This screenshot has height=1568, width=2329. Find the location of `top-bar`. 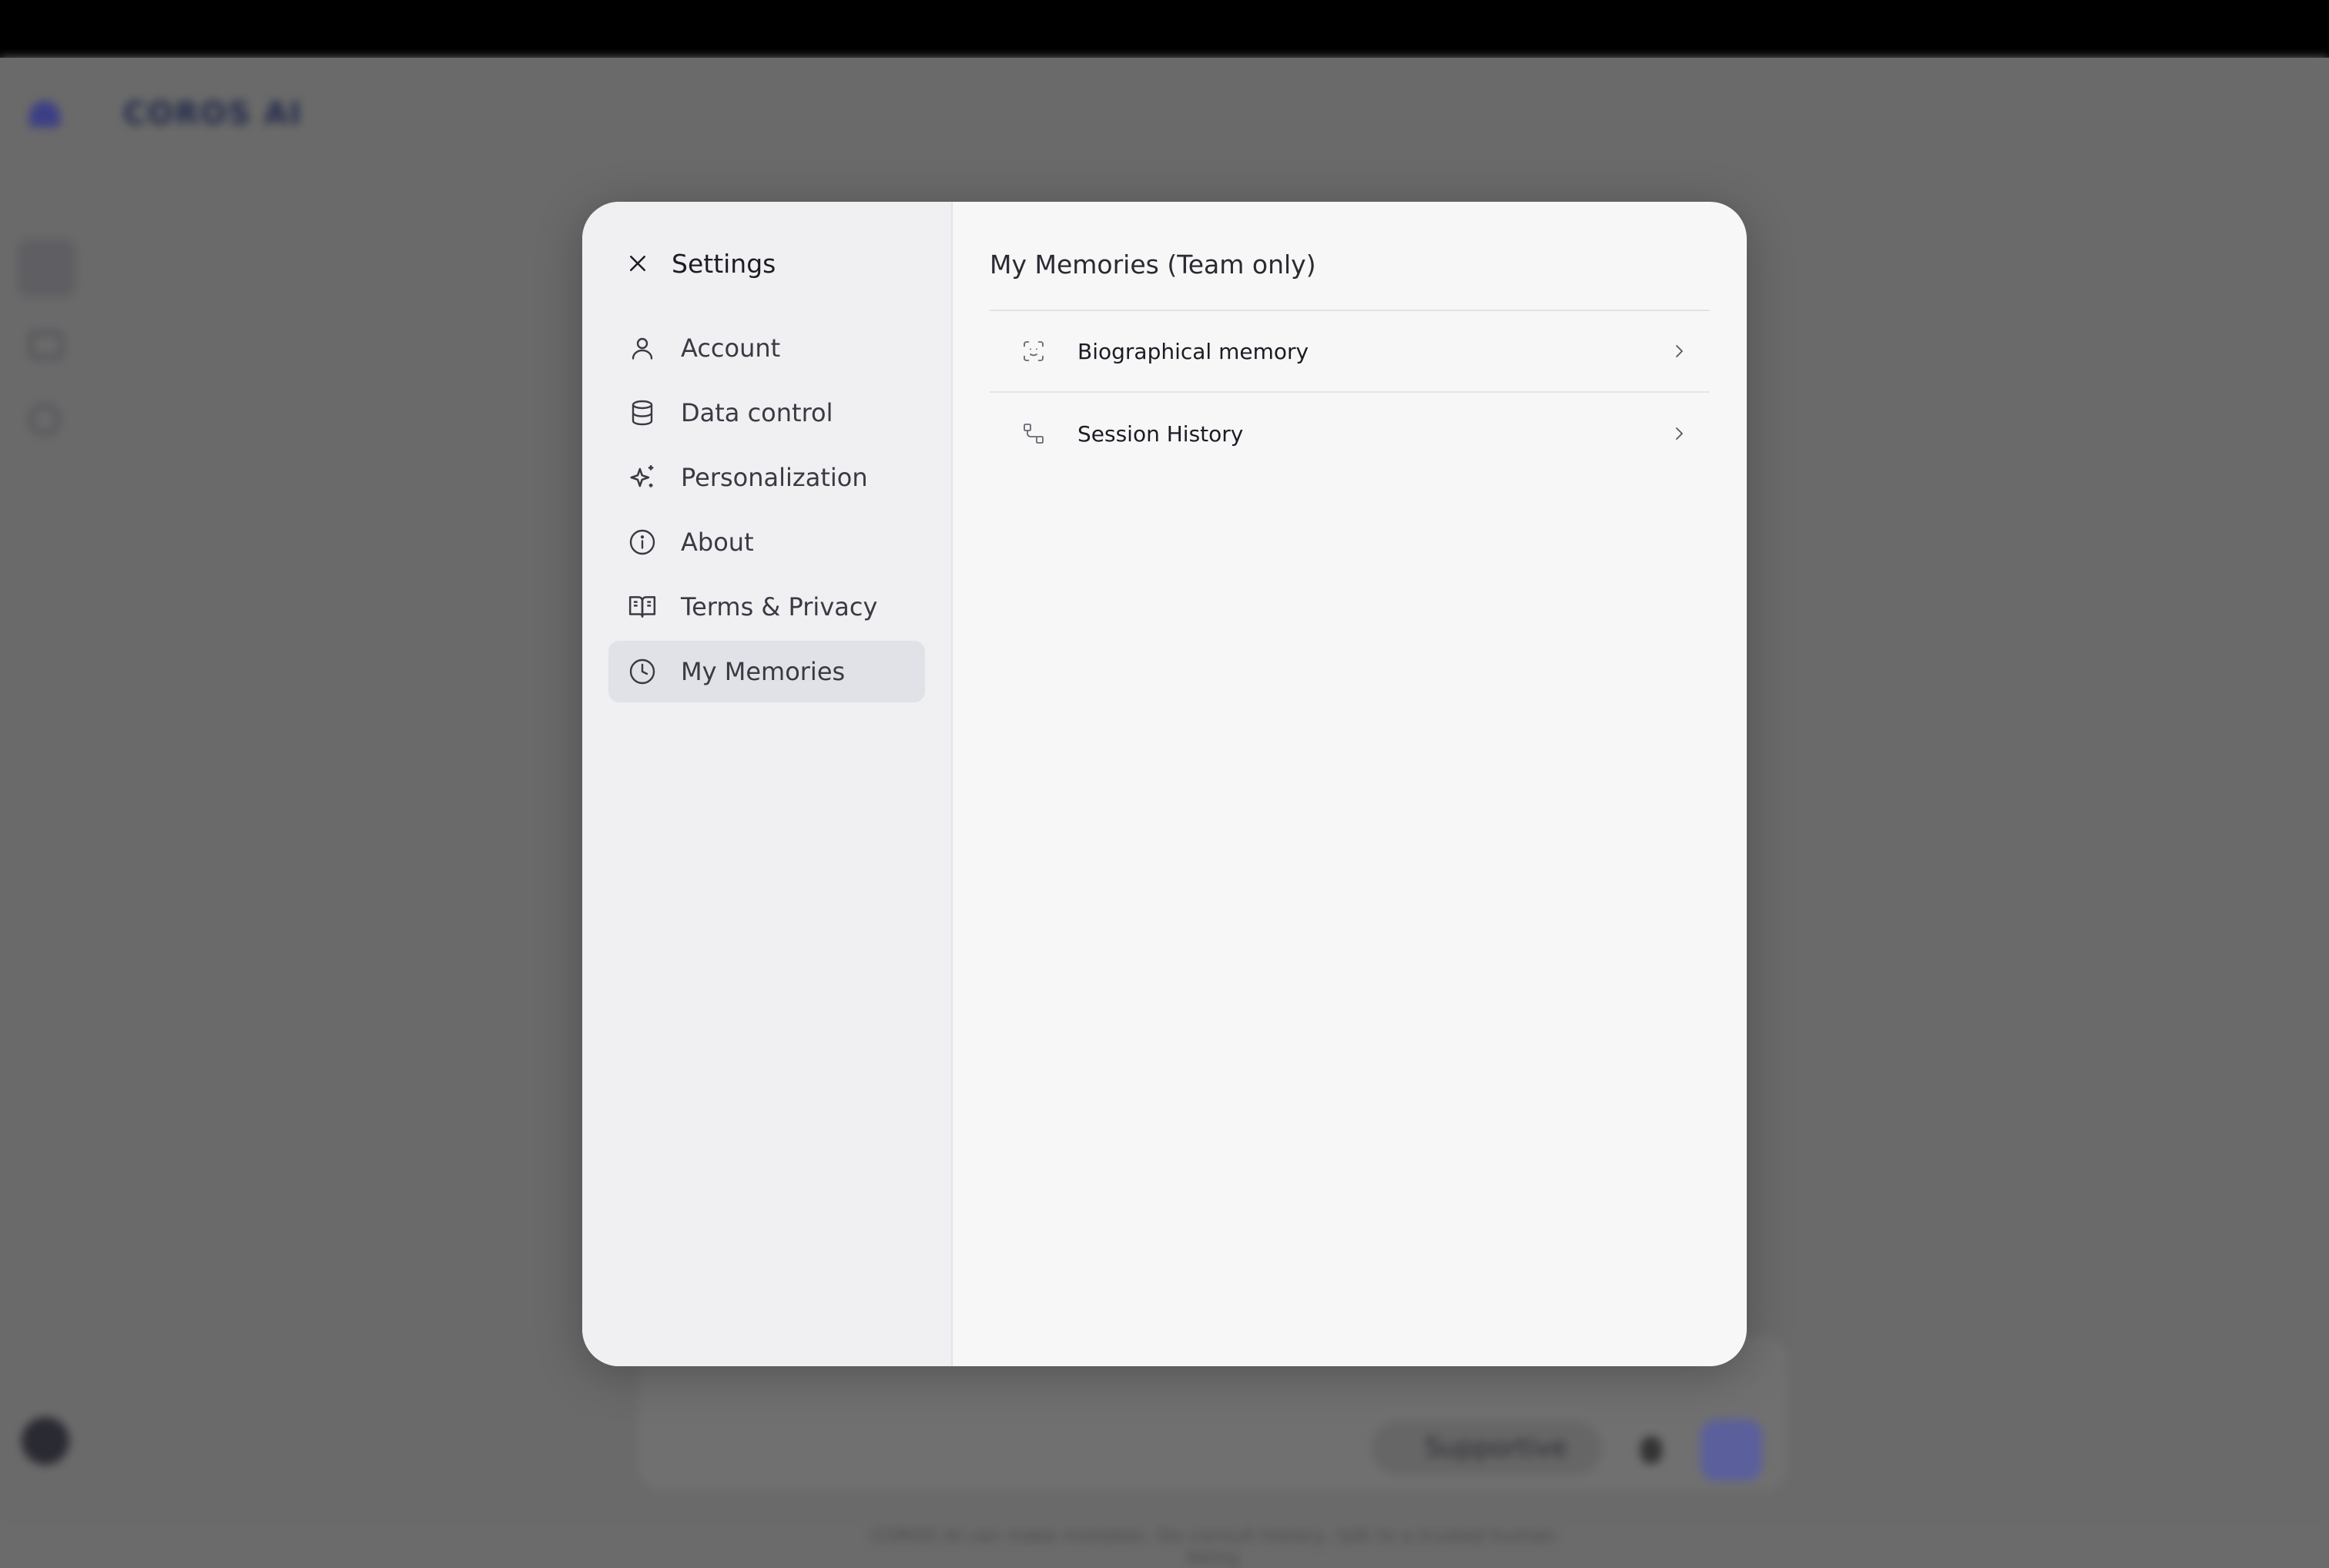

top-bar is located at coordinates (1164, 29).